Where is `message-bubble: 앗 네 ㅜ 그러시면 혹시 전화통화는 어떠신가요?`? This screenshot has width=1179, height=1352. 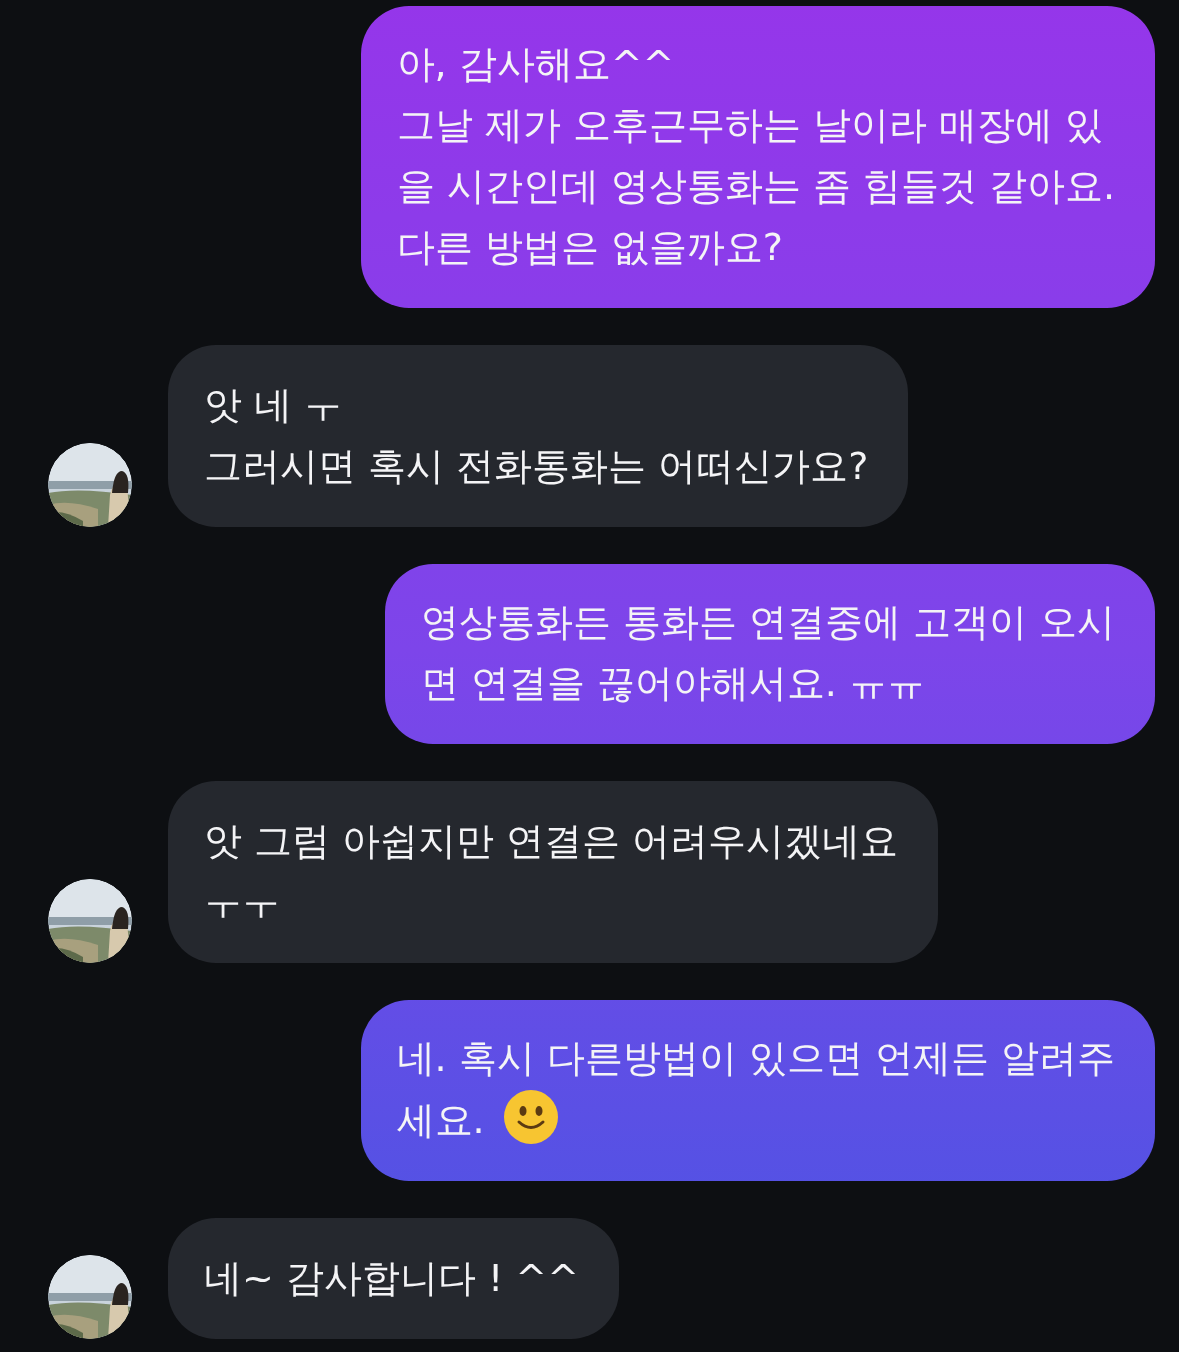
message-bubble: 앗 네 ㅜ 그러시면 혹시 전화통화는 어떠신가요? is located at coordinates (538, 436).